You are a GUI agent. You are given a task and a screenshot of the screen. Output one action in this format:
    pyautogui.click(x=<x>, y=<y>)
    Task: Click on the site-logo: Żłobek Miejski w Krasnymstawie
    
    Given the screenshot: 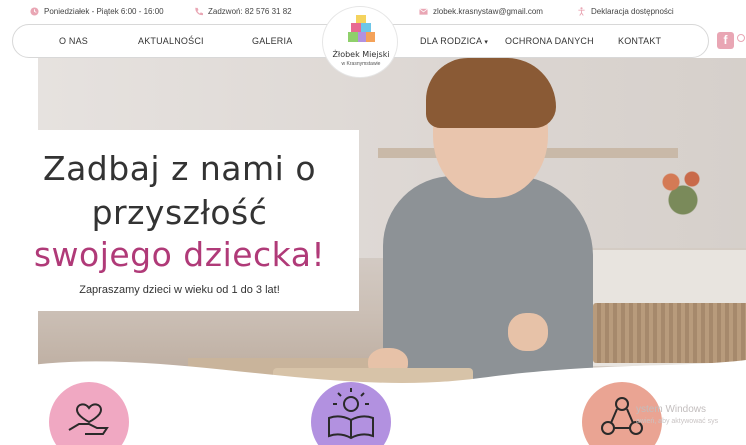 What is the action you would take?
    pyautogui.click(x=360, y=42)
    